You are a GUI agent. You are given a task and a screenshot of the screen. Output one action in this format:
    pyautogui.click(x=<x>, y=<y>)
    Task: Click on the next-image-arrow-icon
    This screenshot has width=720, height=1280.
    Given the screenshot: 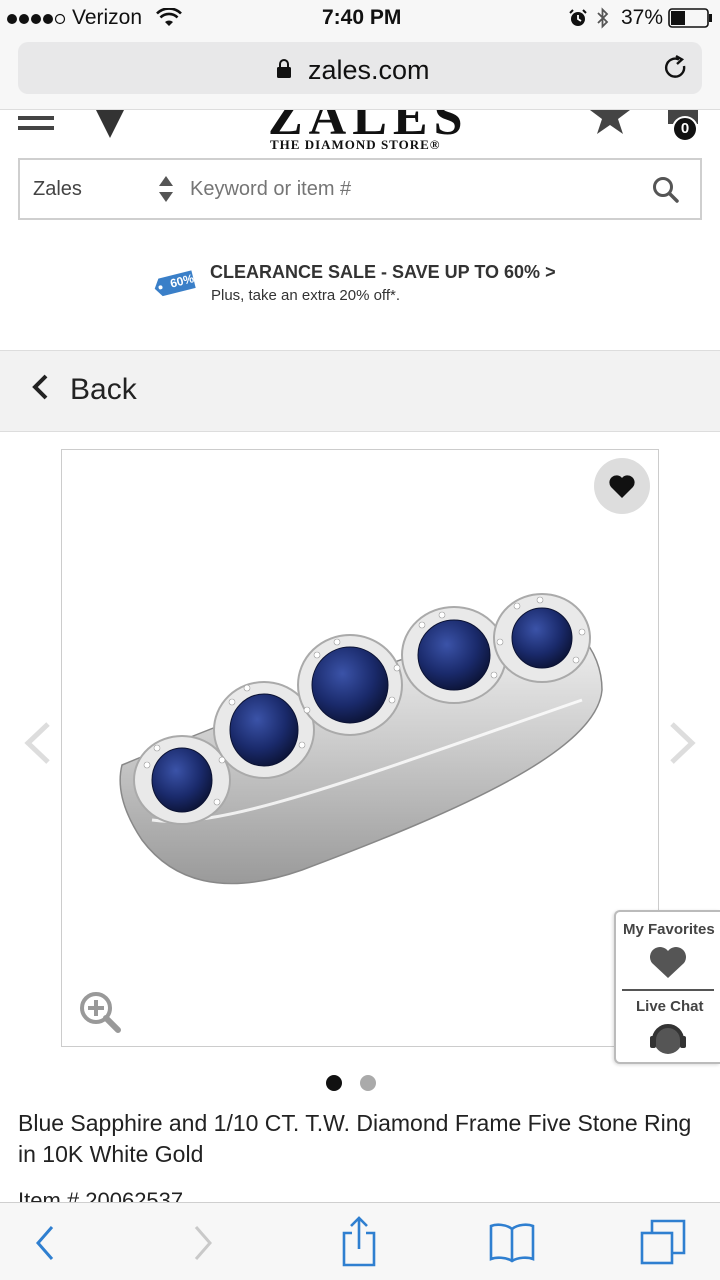 What is the action you would take?
    pyautogui.click(x=684, y=745)
    